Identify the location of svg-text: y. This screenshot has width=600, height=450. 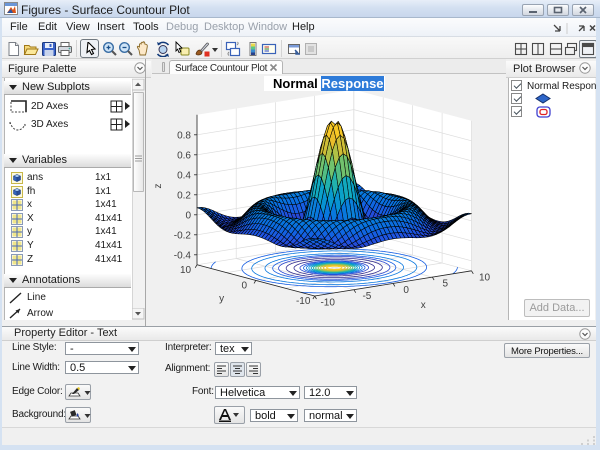
(221, 299).